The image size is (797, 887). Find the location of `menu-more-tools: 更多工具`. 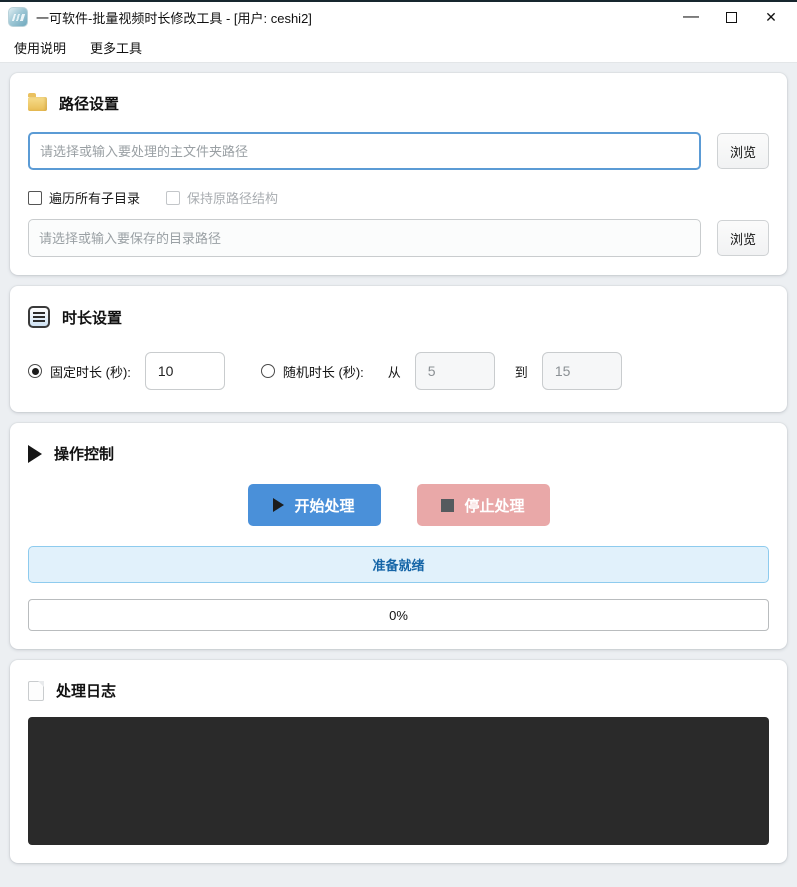

menu-more-tools: 更多工具 is located at coordinates (116, 47).